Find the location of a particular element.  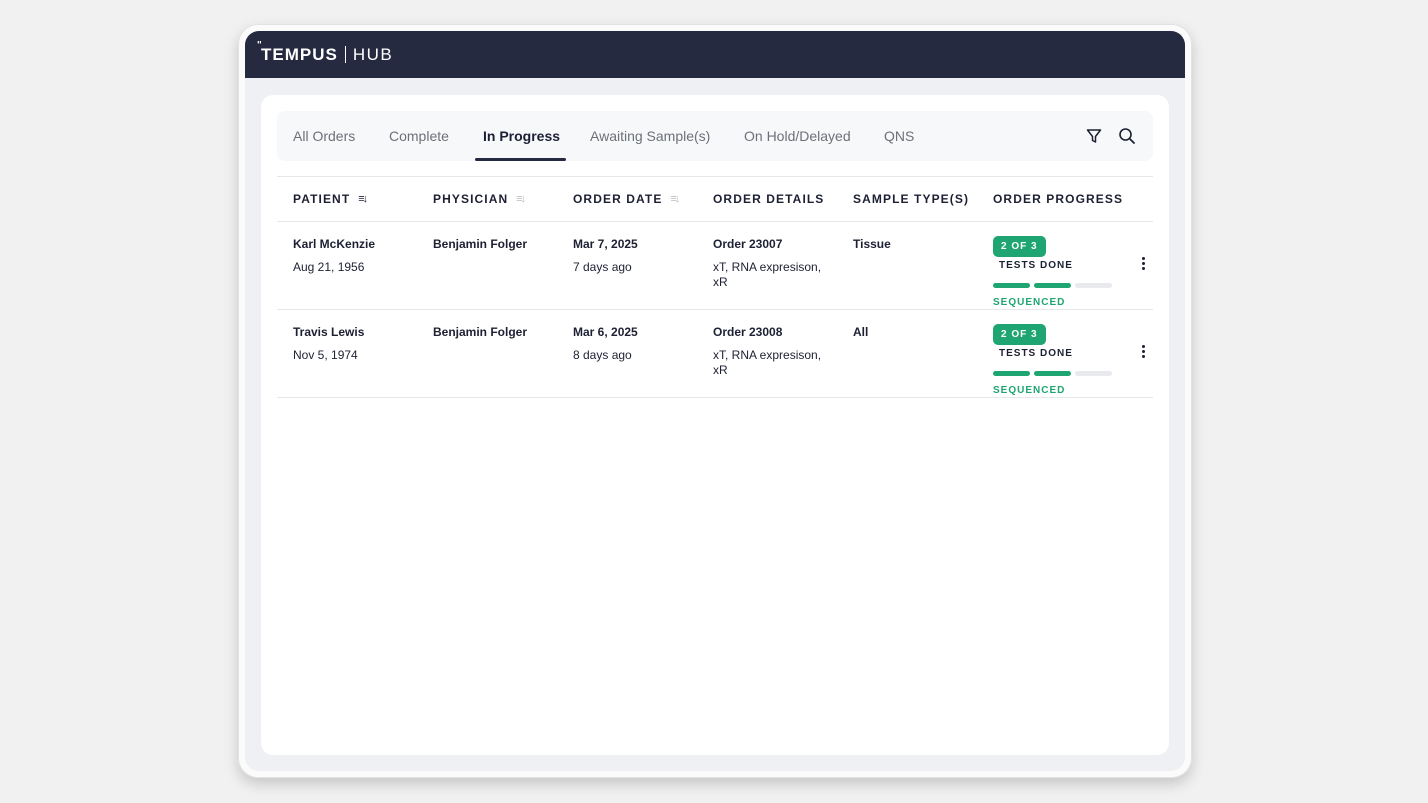

patient-cell: Karl McKenzie Aug 21, 1956 is located at coordinates (353, 256).